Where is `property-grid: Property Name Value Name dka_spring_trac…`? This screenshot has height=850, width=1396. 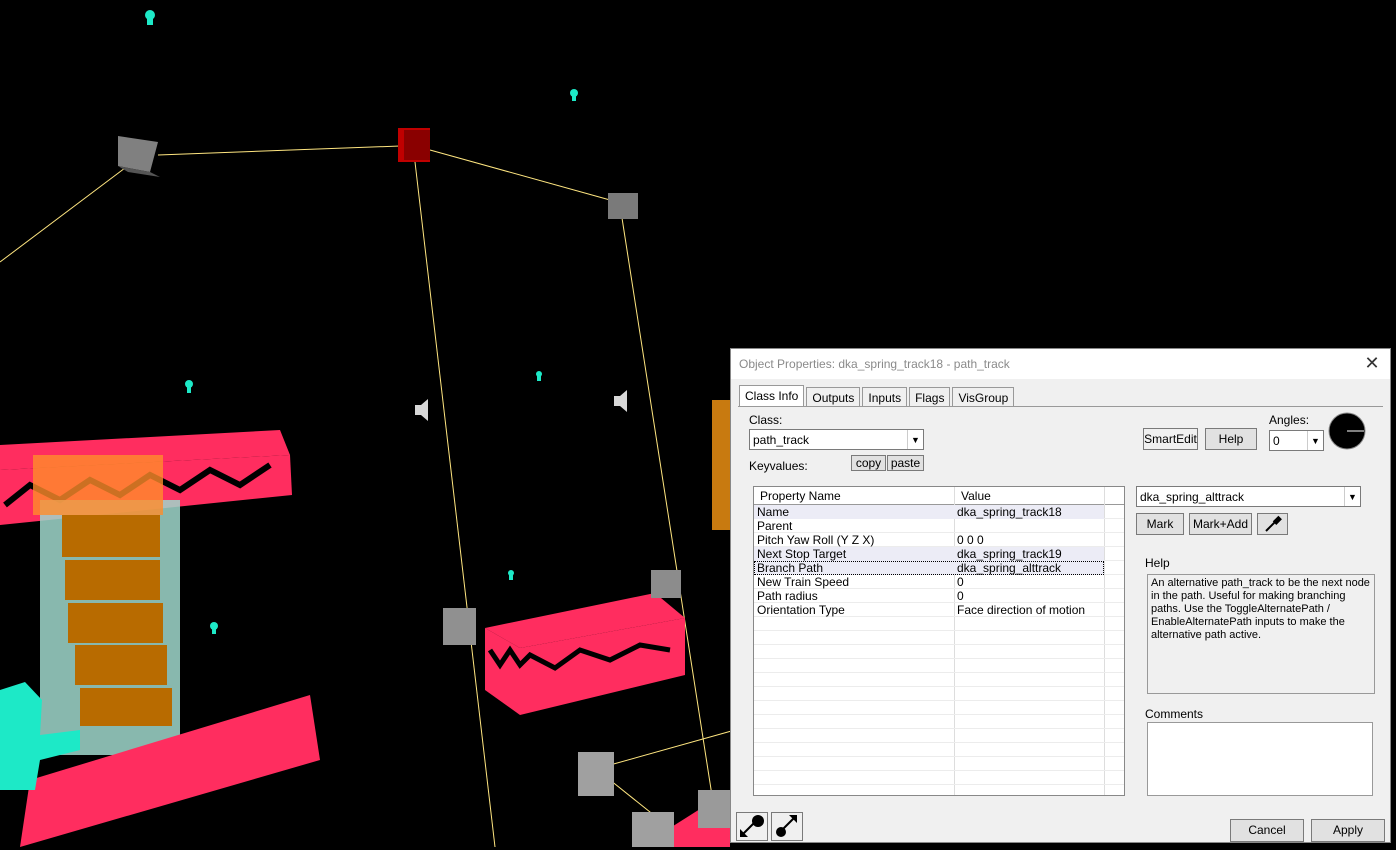
property-grid: Property Name Value Name dka_spring_trac… is located at coordinates (939, 641).